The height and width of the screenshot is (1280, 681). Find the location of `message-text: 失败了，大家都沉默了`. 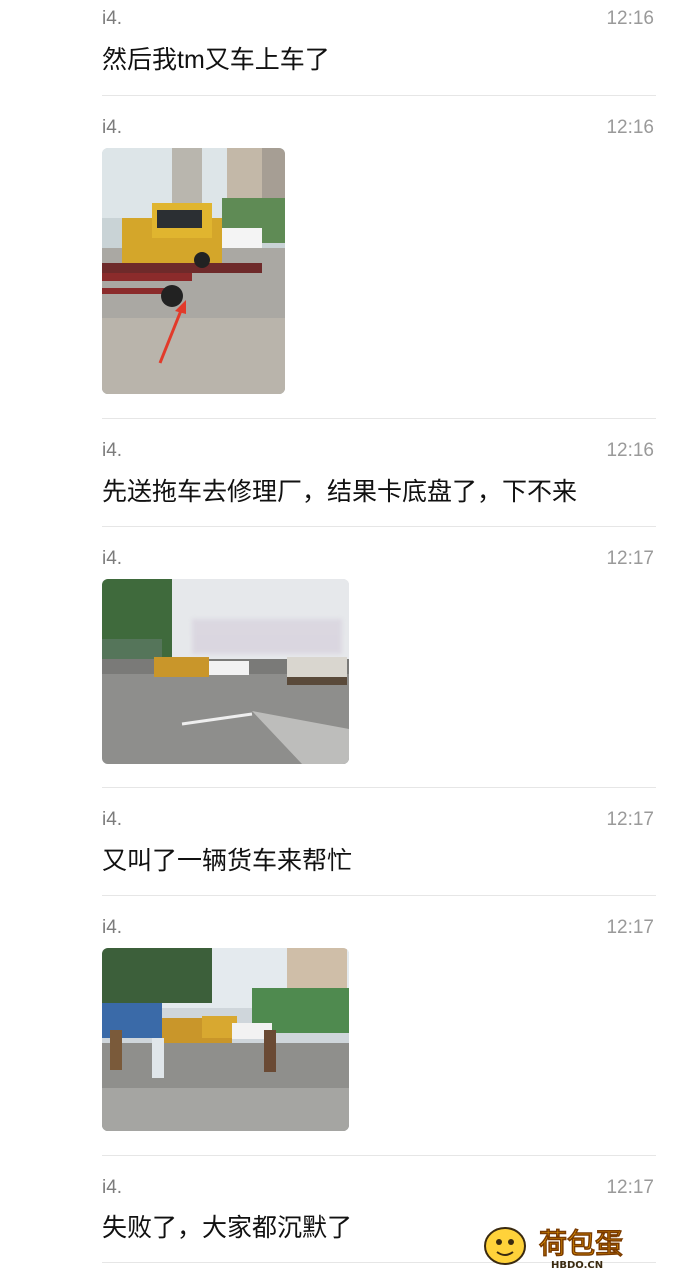

message-text: 失败了，大家都沉默了 is located at coordinates (227, 1226).